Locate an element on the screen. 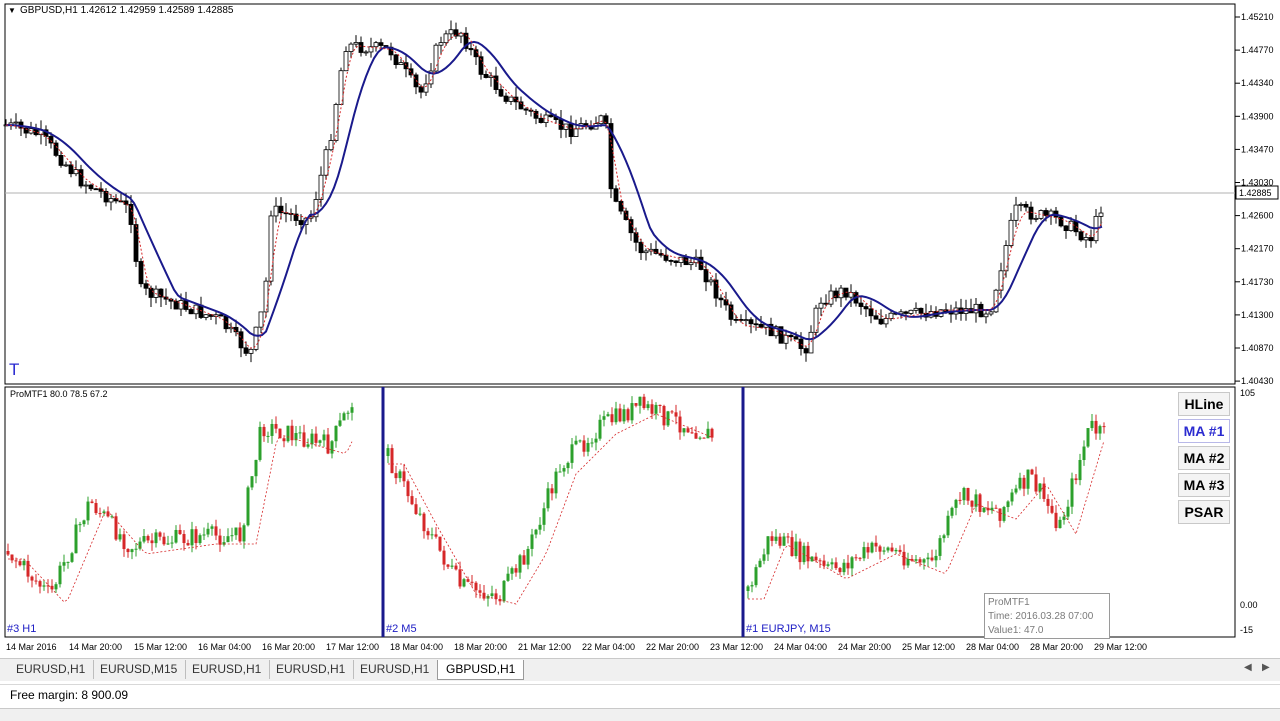  ma2-button: MA #2 is located at coordinates (1204, 458).